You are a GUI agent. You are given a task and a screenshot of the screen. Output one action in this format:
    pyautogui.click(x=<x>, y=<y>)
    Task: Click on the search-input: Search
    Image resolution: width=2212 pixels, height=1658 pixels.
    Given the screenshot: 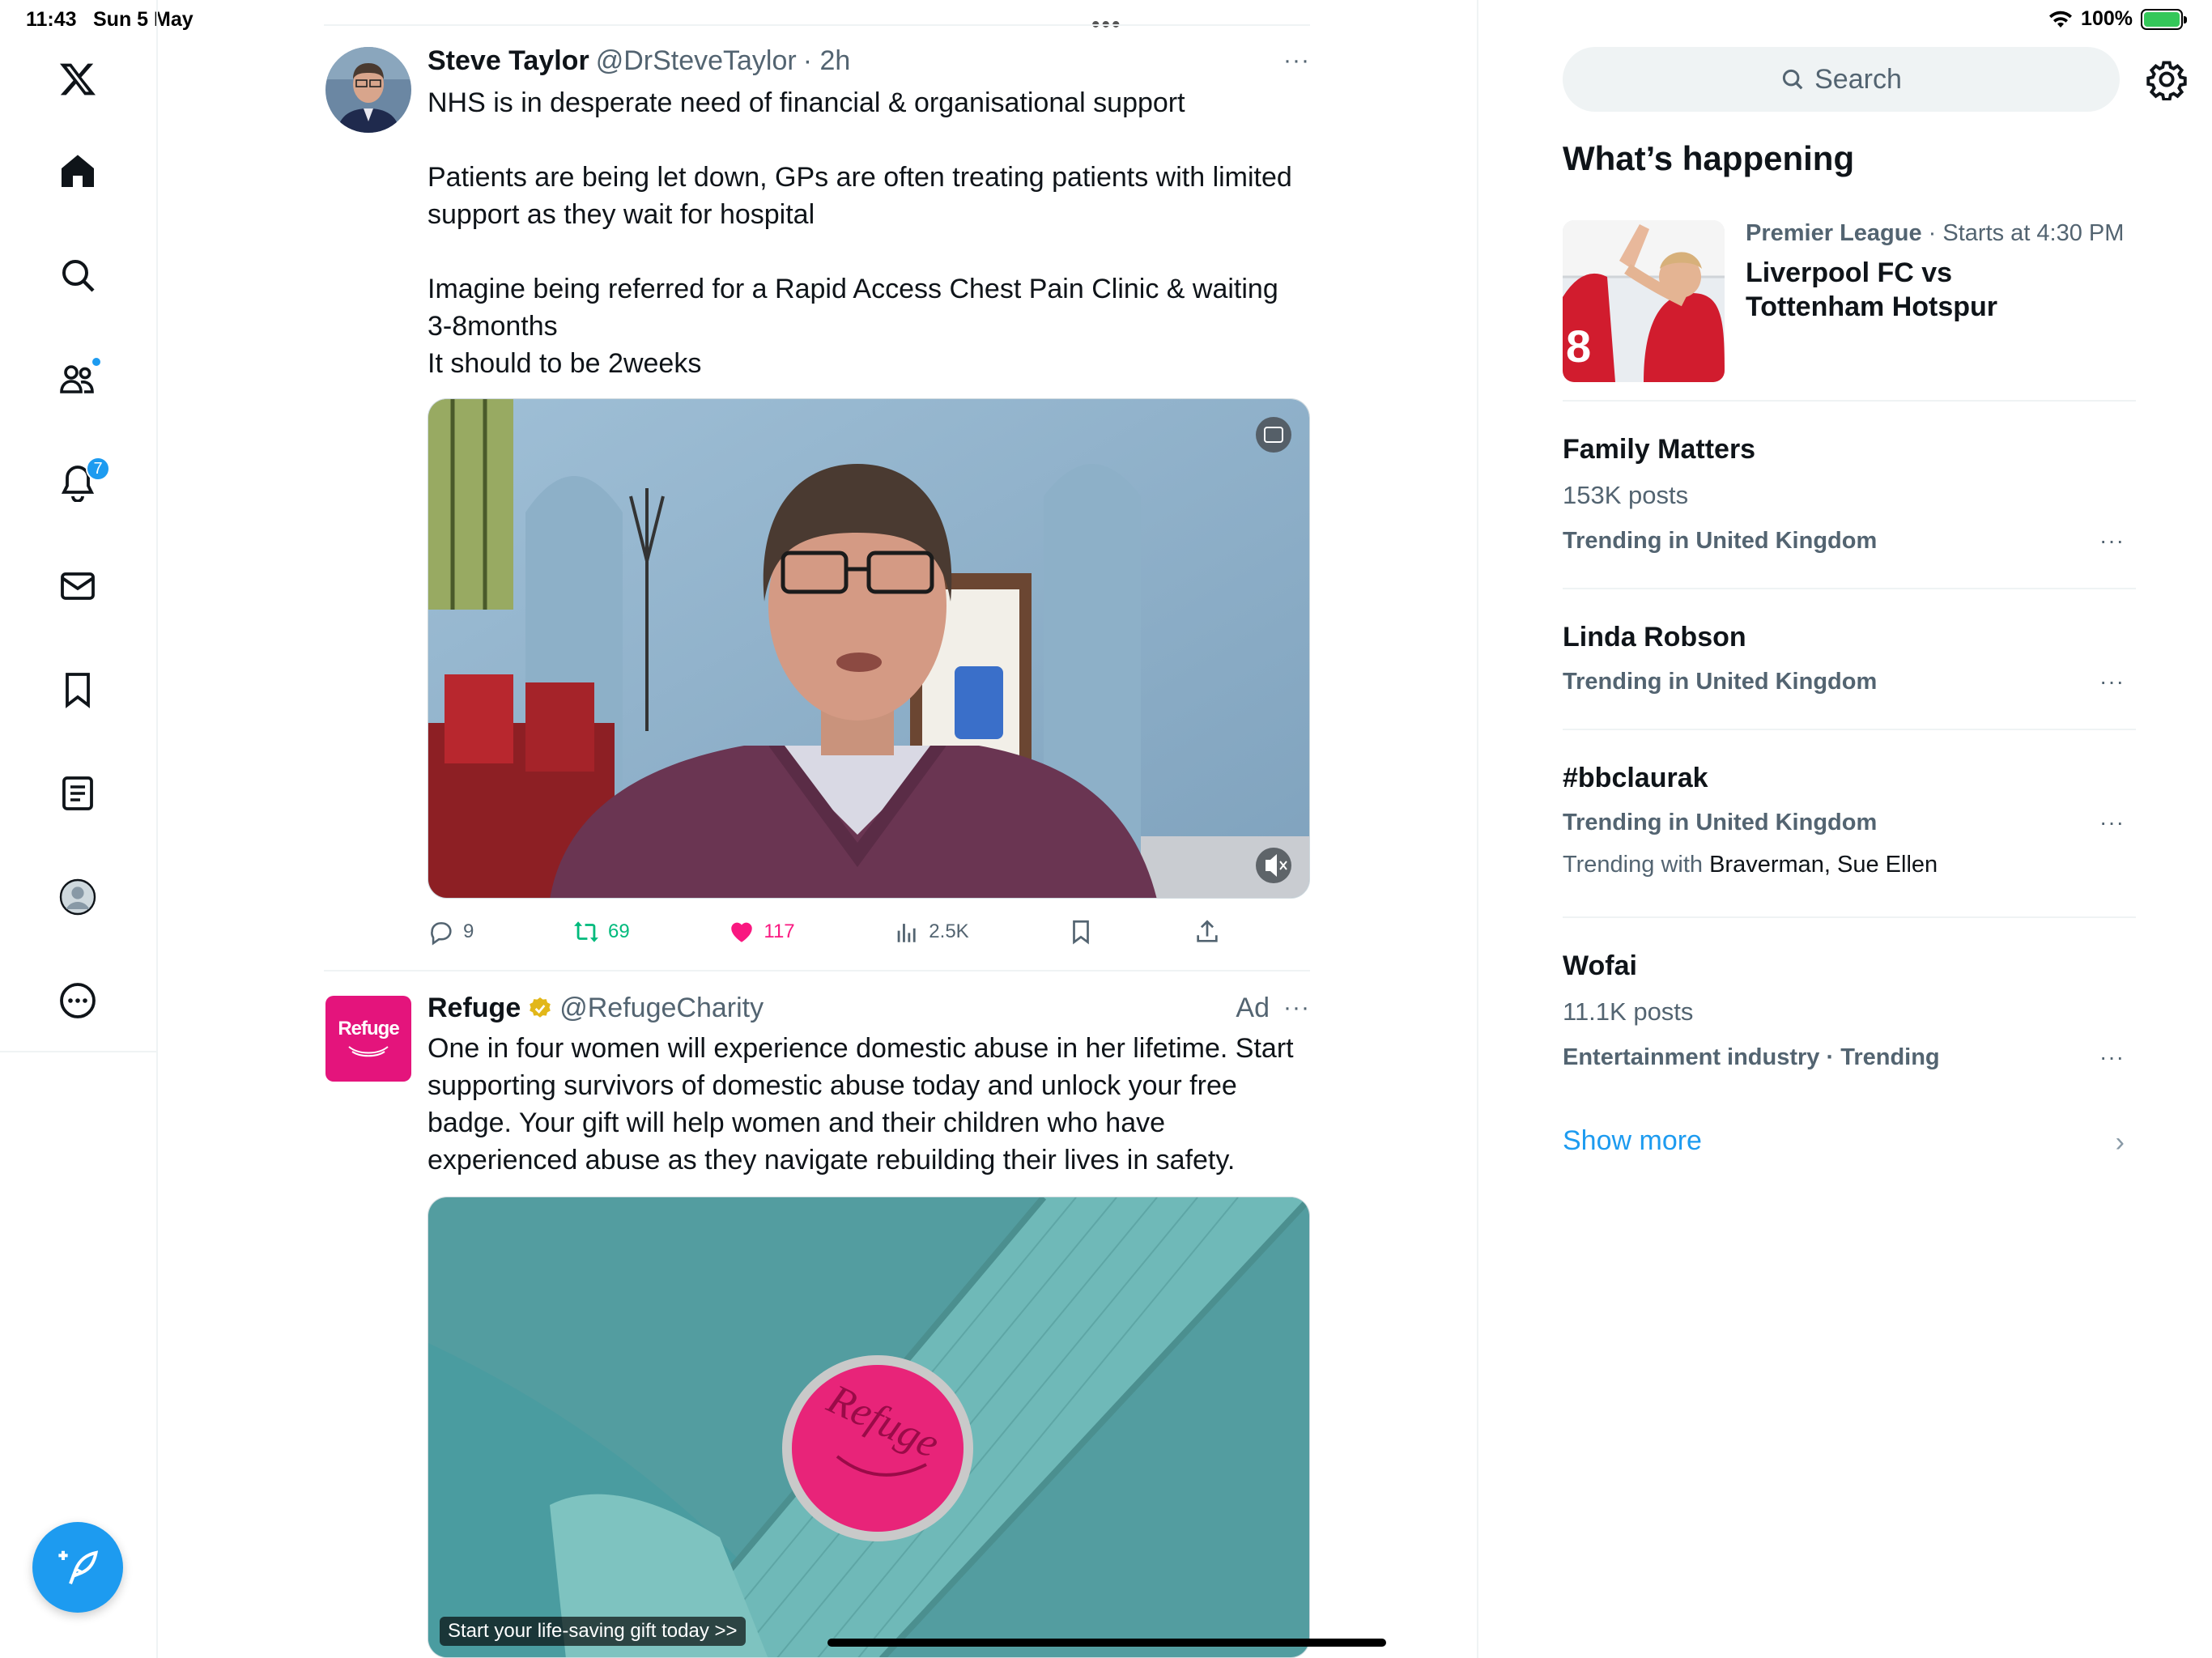 What is the action you would take?
    pyautogui.click(x=1842, y=79)
    